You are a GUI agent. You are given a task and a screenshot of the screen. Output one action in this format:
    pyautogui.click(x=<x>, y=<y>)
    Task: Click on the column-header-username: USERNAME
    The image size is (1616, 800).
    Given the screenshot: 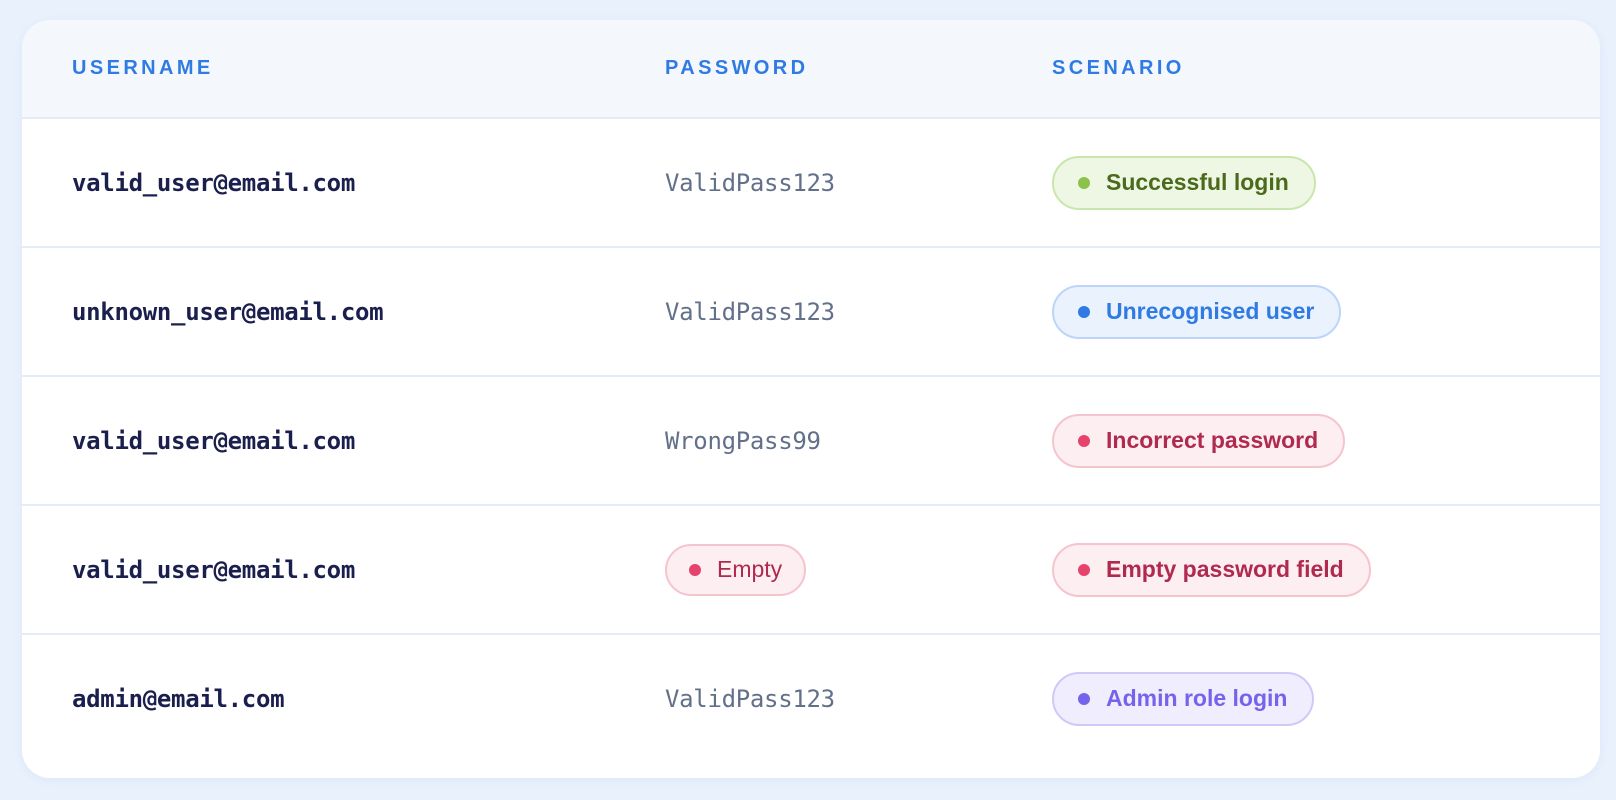 What is the action you would take?
    pyautogui.click(x=143, y=68)
    